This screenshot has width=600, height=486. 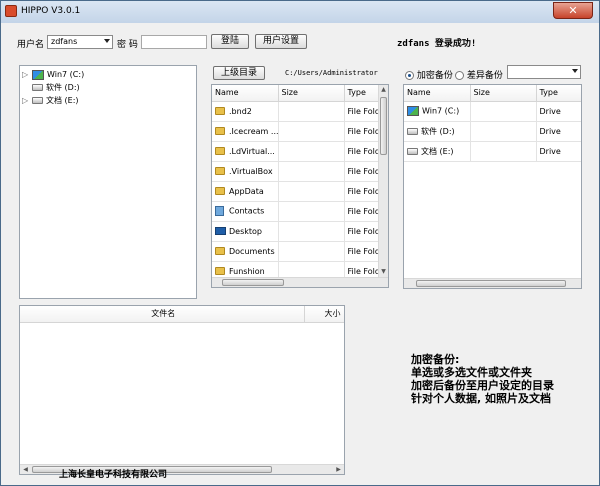 I want to click on table-row: .Icecream ... File Folder, so click(x=296, y=131).